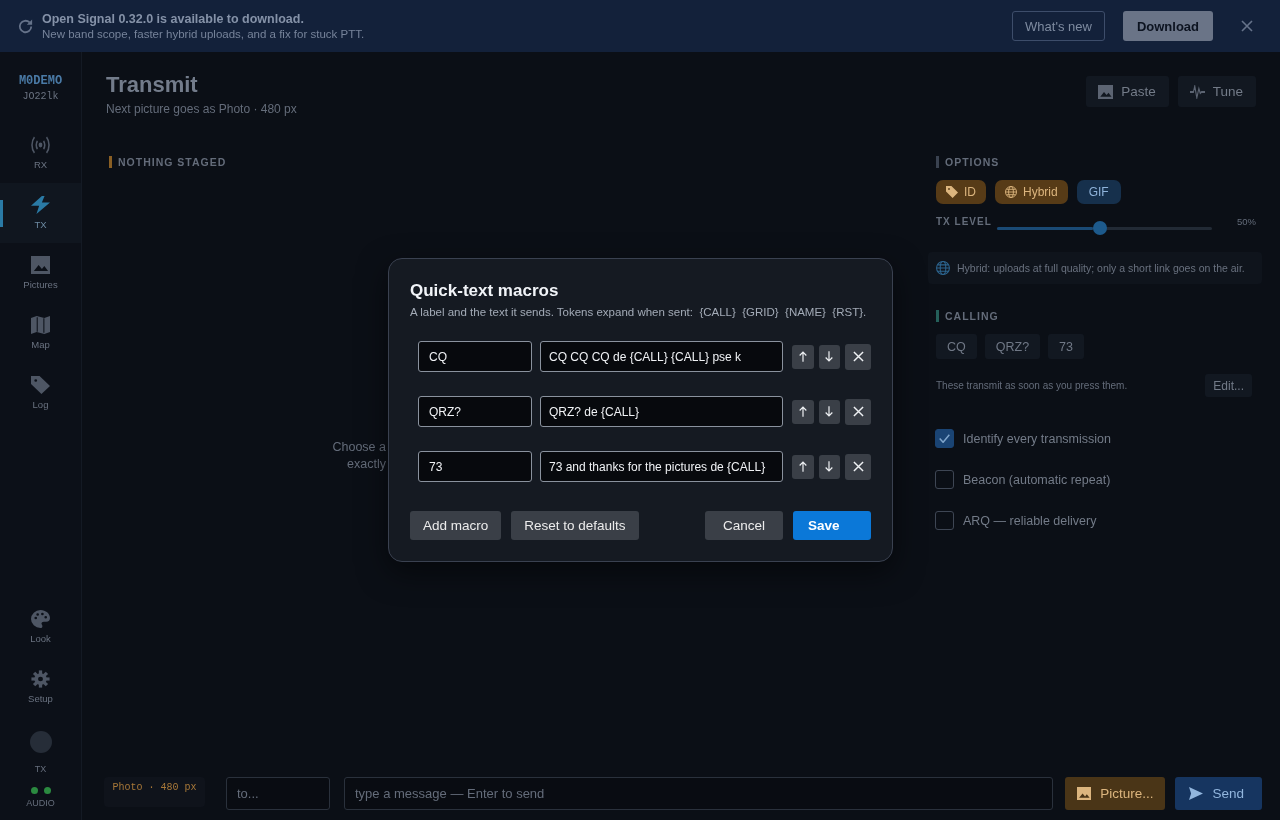  I want to click on locator-label: JO22lk, so click(40, 96).